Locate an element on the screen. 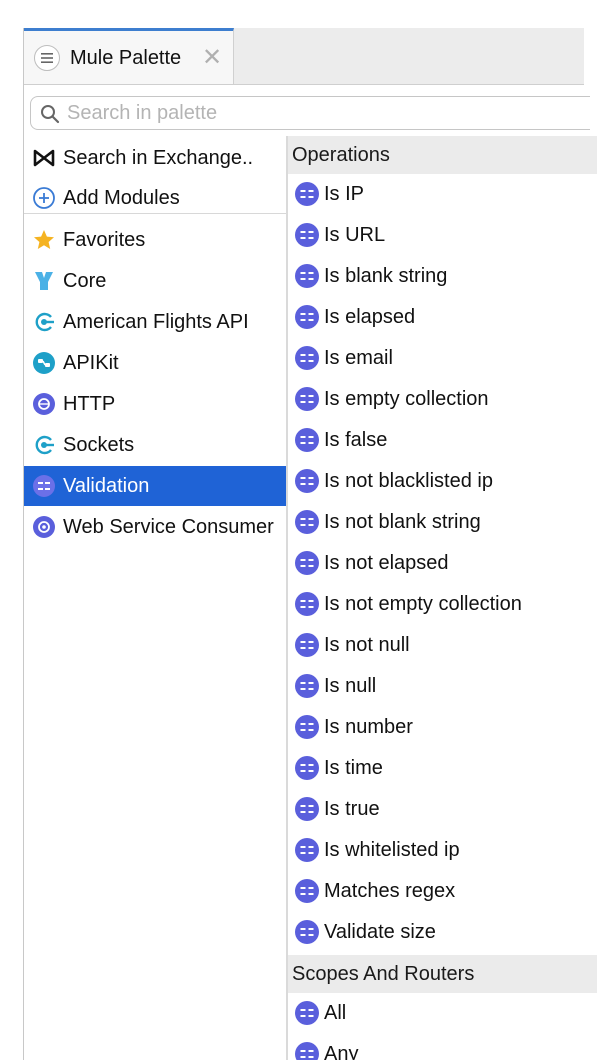  search-in-exchange-item: Search in Exchange.. is located at coordinates (155, 158).